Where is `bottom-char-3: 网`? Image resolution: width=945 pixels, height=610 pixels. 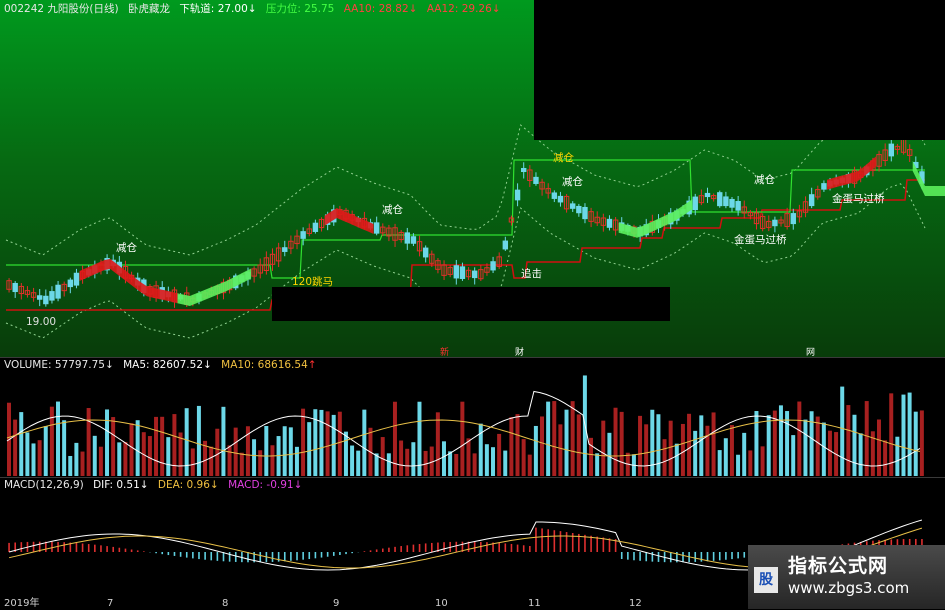
bottom-char-3: 网 is located at coordinates (811, 352).